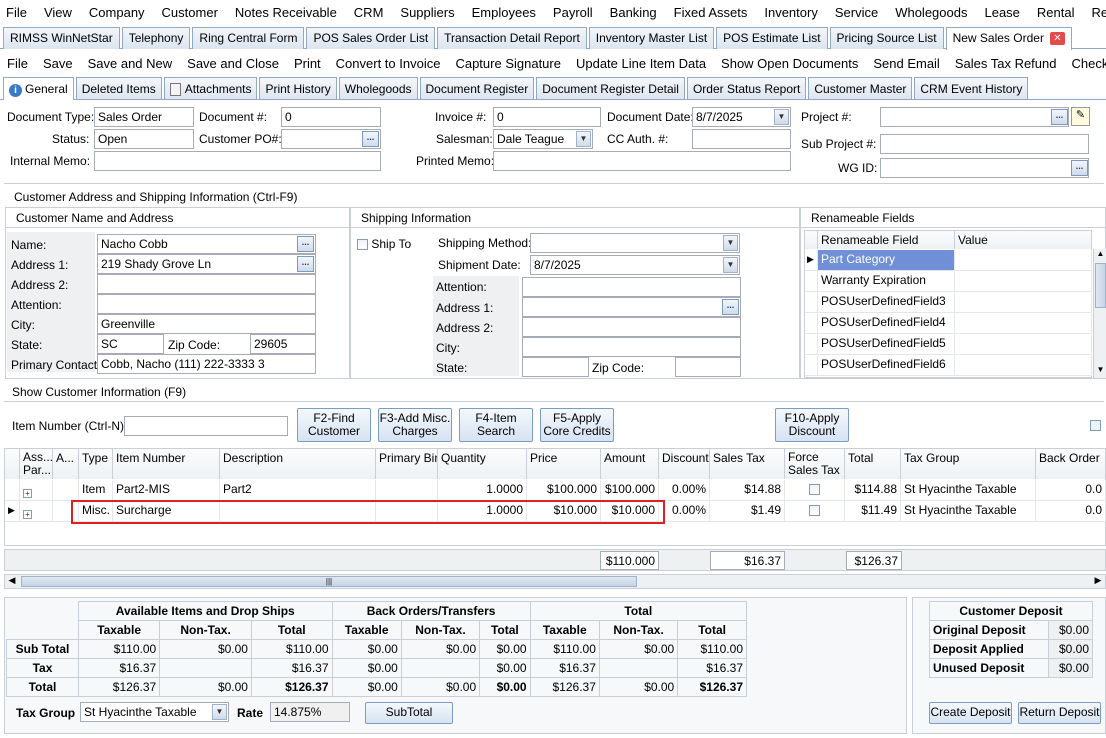 The width and height of the screenshot is (1106, 738). What do you see at coordinates (206, 426) in the screenshot?
I see `item-number-input` at bounding box center [206, 426].